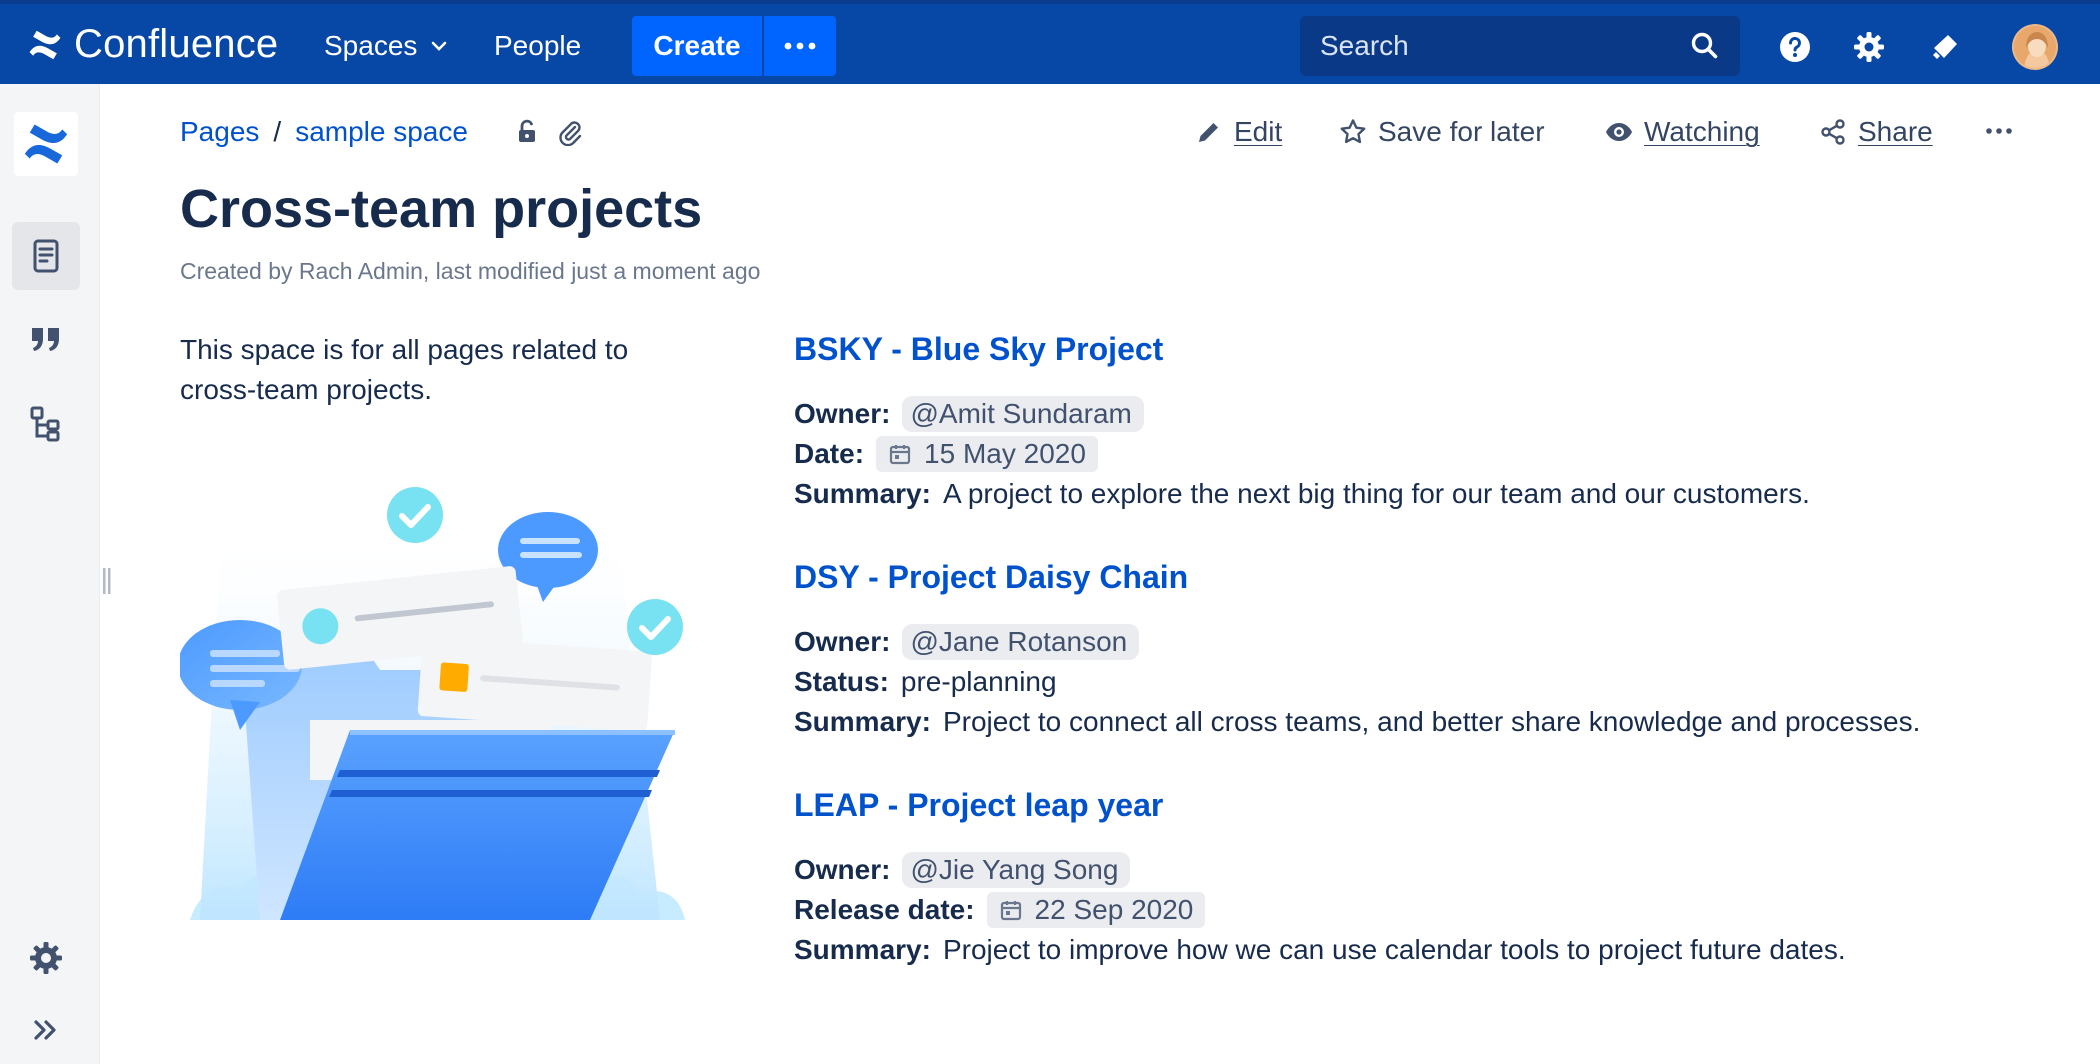 This screenshot has width=2100, height=1064. Describe the element at coordinates (841, 681) in the screenshot. I see `status-label: Status:` at that location.